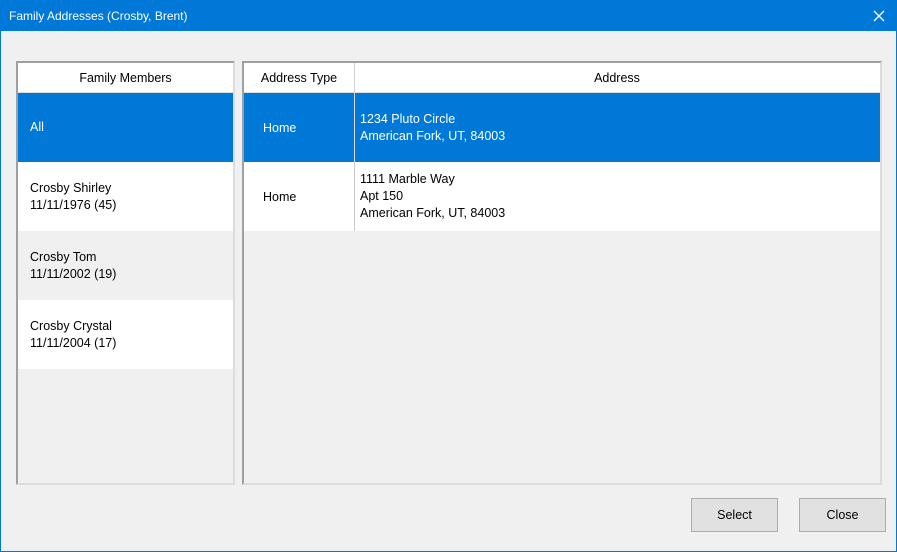 The height and width of the screenshot is (552, 897). What do you see at coordinates (617, 78) in the screenshot?
I see `column-header-address: Address` at bounding box center [617, 78].